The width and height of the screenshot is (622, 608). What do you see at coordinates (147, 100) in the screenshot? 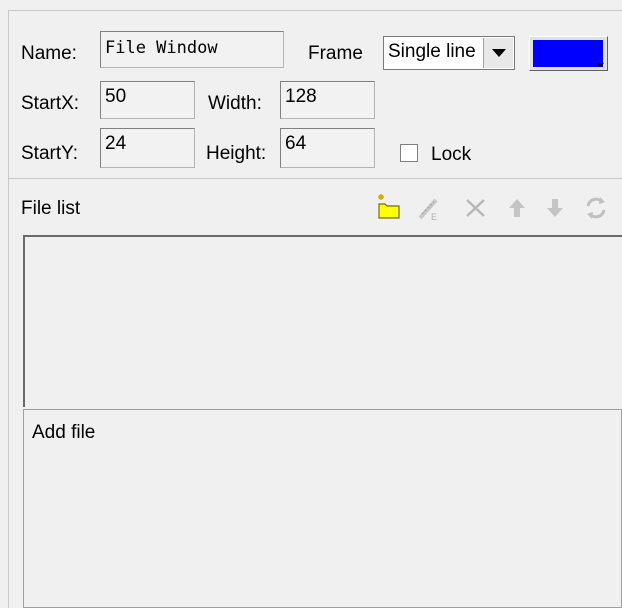
I see `startx-field: 50` at bounding box center [147, 100].